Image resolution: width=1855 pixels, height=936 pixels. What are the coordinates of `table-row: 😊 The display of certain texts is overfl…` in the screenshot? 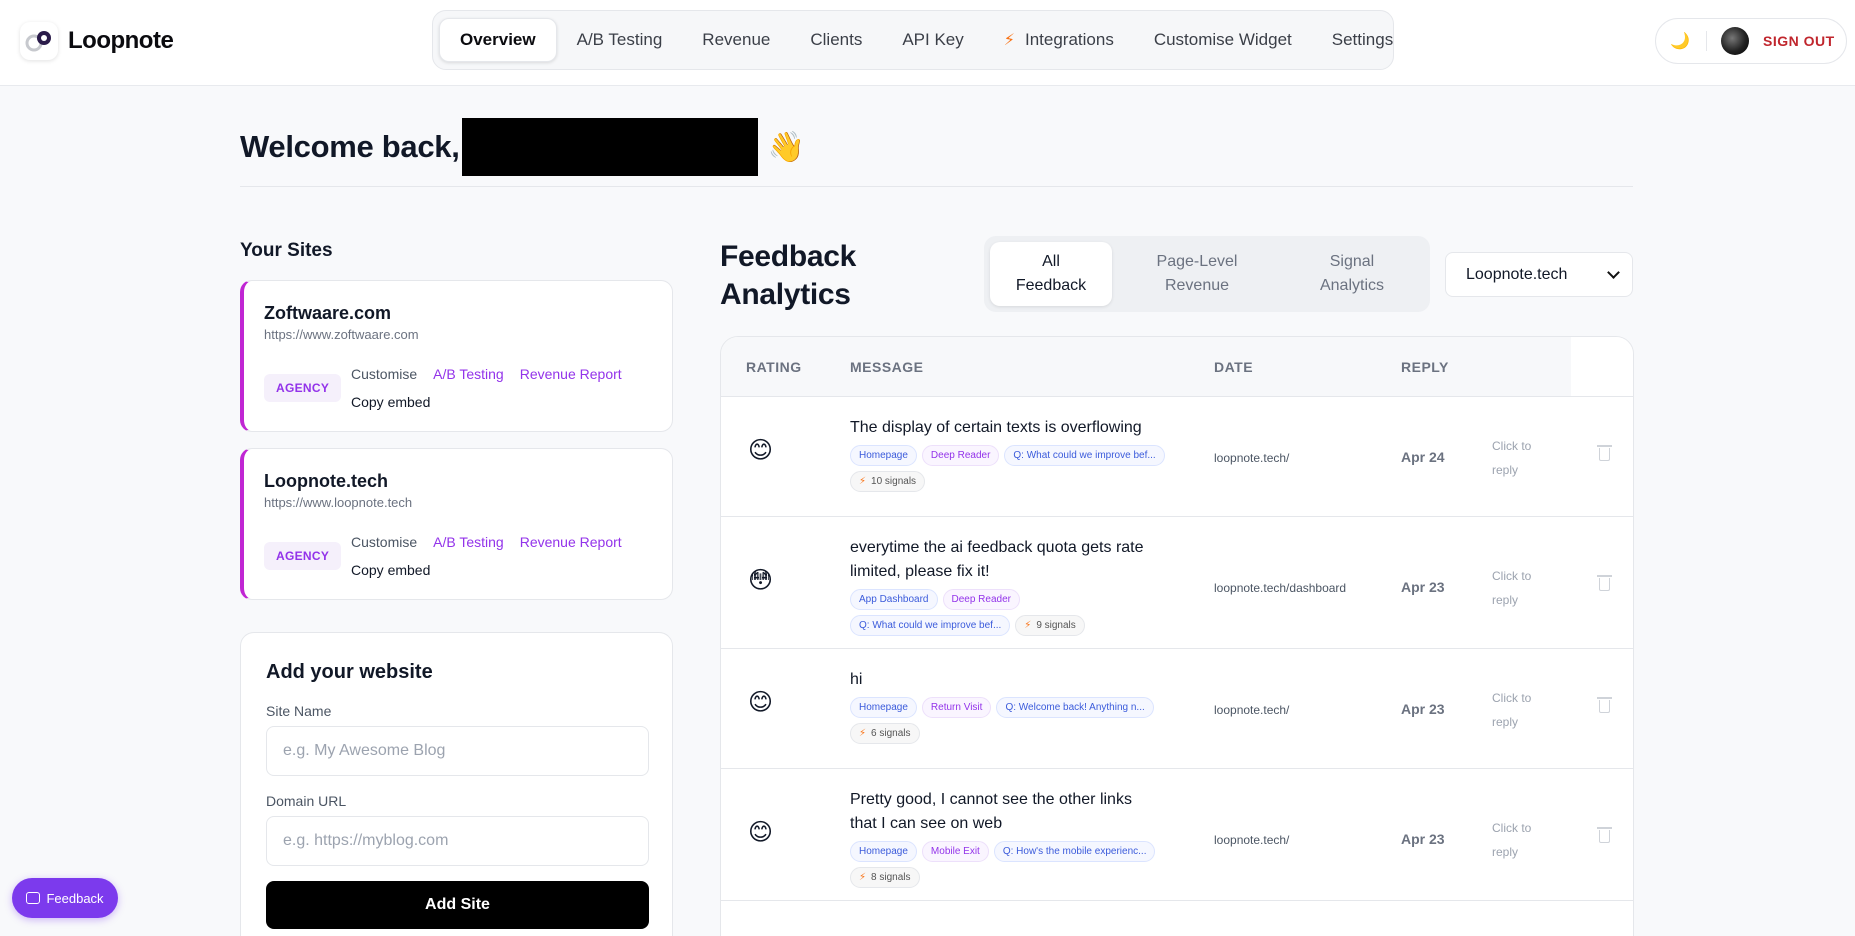 It's located at (1177, 457).